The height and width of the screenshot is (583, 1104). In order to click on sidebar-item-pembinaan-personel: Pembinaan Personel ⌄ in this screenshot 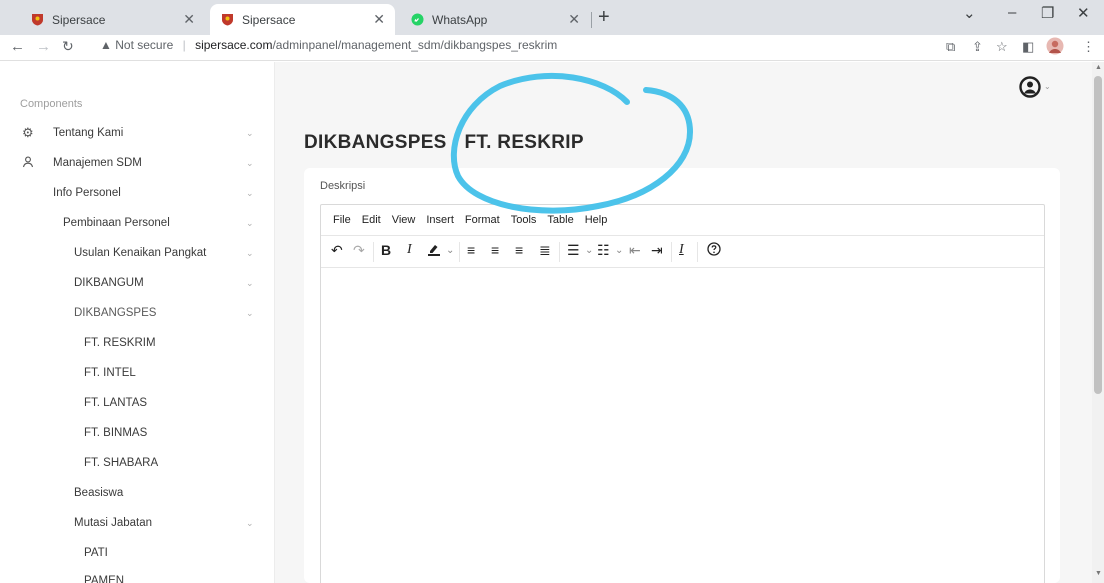, I will do `click(137, 223)`.